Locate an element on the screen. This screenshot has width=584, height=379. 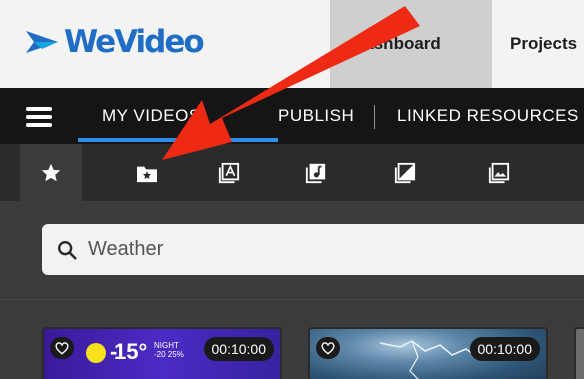
image-icon is located at coordinates (499, 172).